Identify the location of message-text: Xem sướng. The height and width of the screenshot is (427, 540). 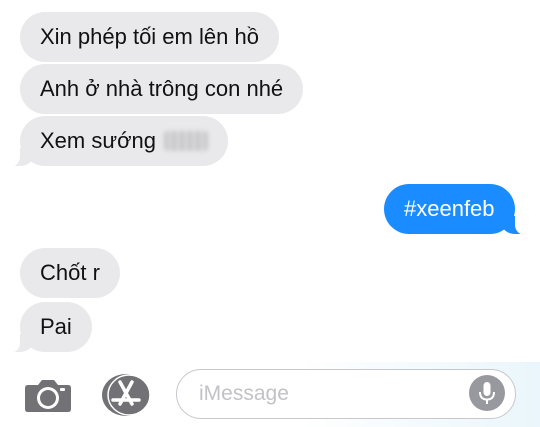
(98, 140).